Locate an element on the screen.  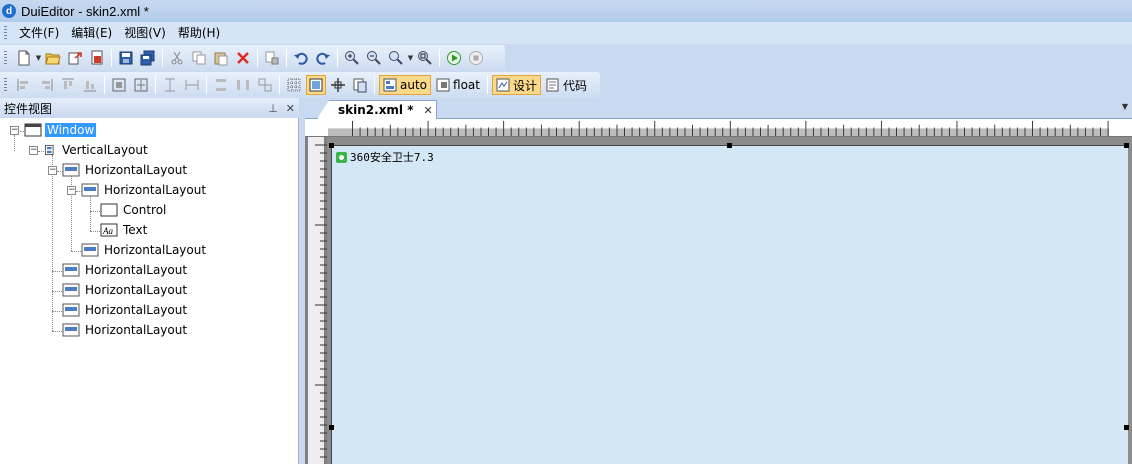
design-view-button: 设计 is located at coordinates (516, 85).